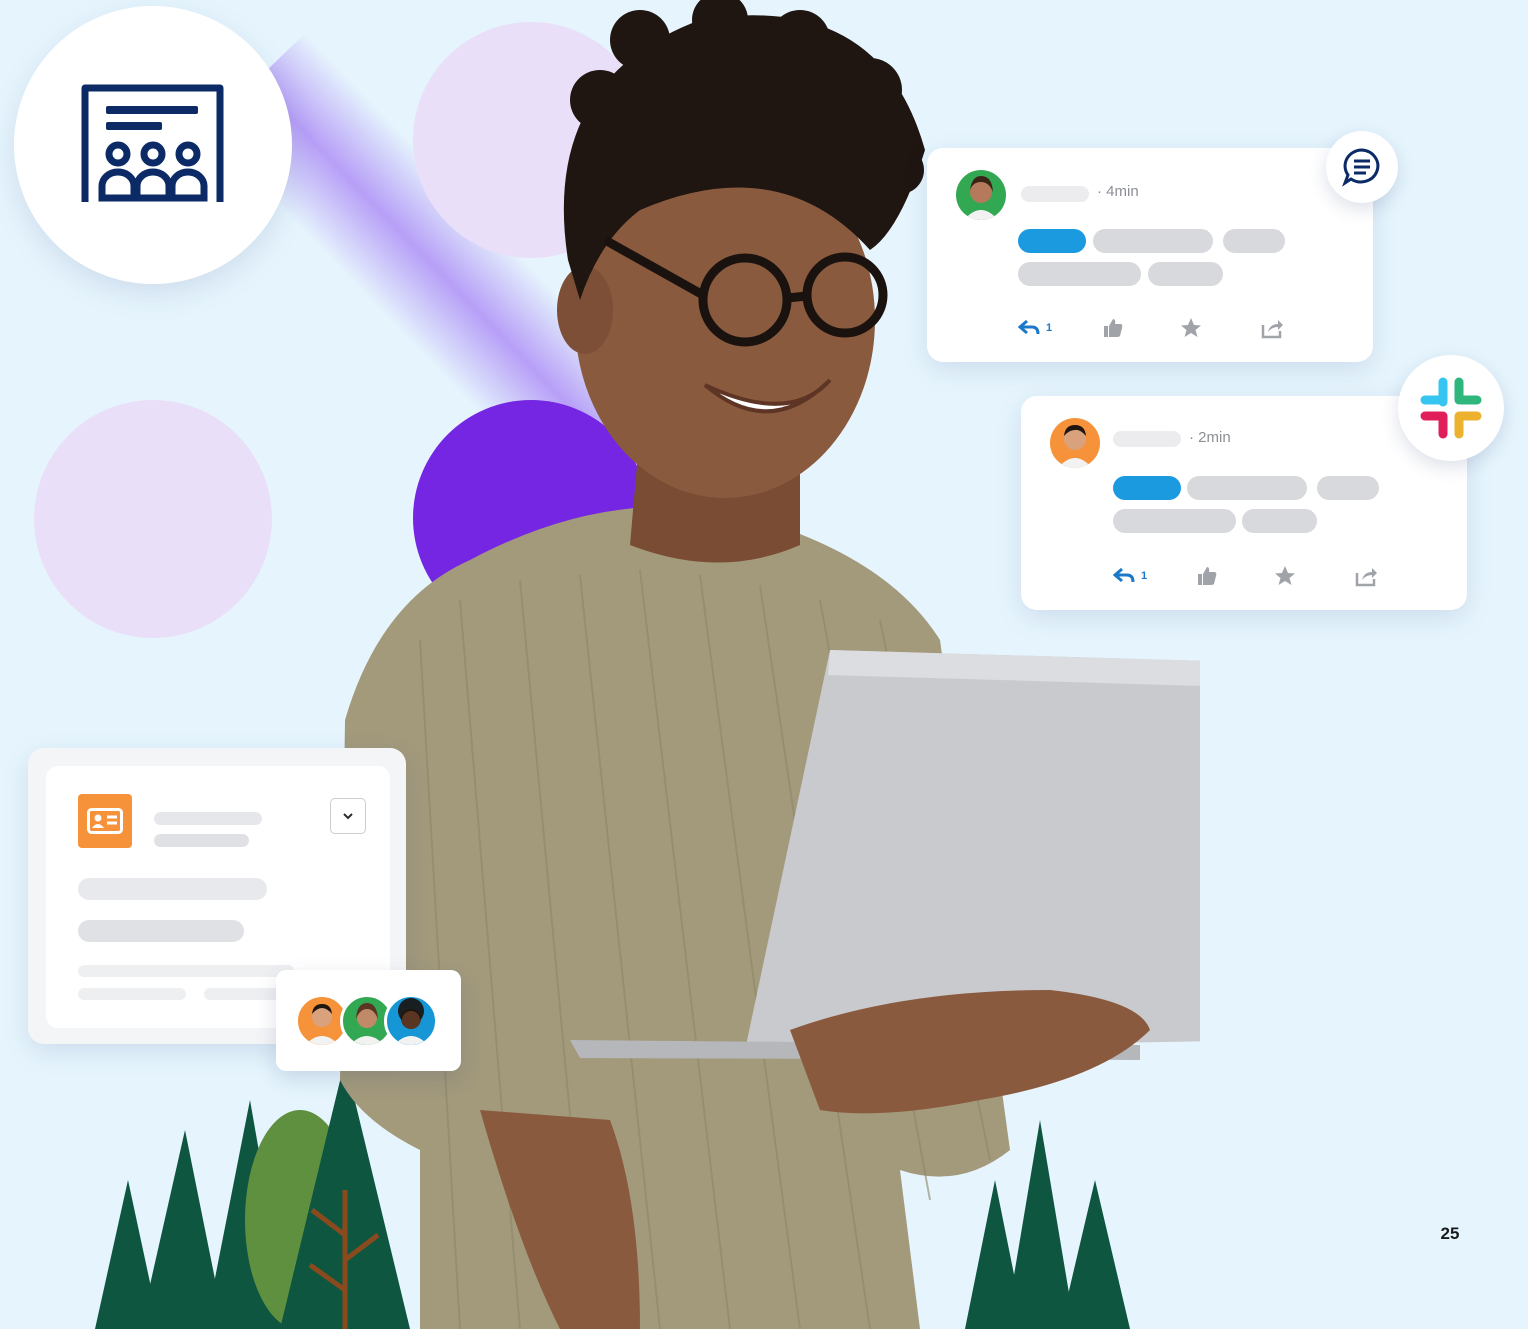 Image resolution: width=1528 pixels, height=1329 pixels. I want to click on page-number: 25, so click(1450, 1233).